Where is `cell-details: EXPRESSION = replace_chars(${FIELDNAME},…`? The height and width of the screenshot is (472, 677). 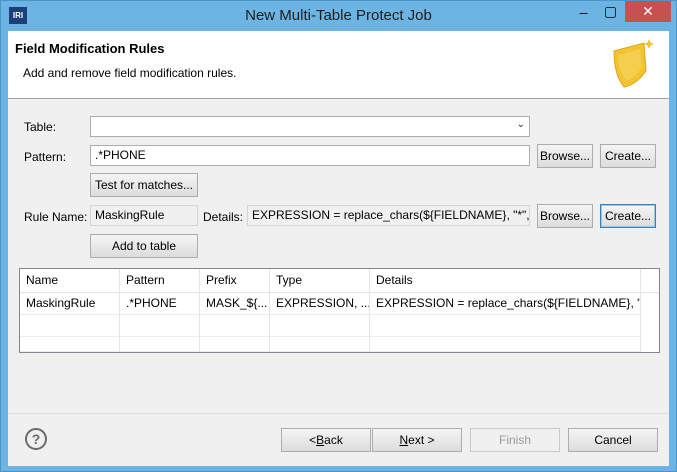 cell-details: EXPRESSION = replace_chars(${FIELDNAME},… is located at coordinates (505, 304).